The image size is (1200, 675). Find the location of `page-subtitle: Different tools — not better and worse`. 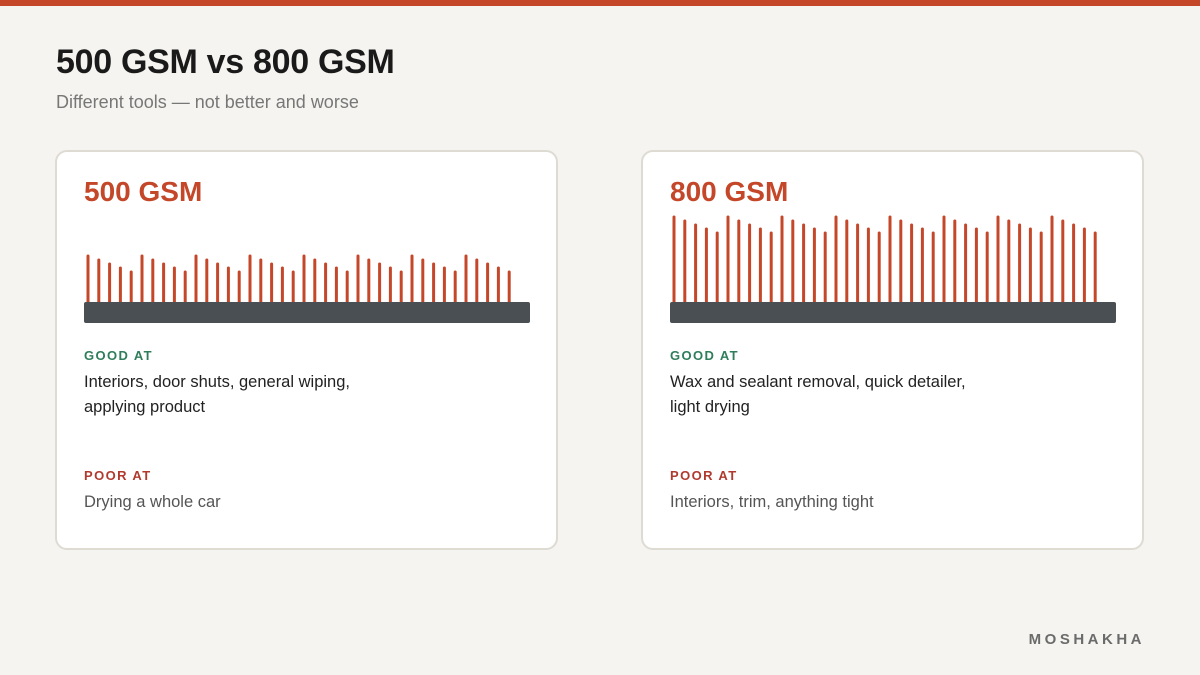

page-subtitle: Different tools — not better and worse is located at coordinates (207, 102).